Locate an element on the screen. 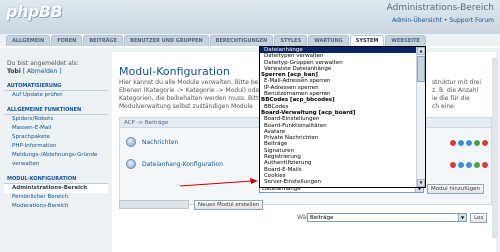  phpbb-logo: phpBB is located at coordinates (34, 11).